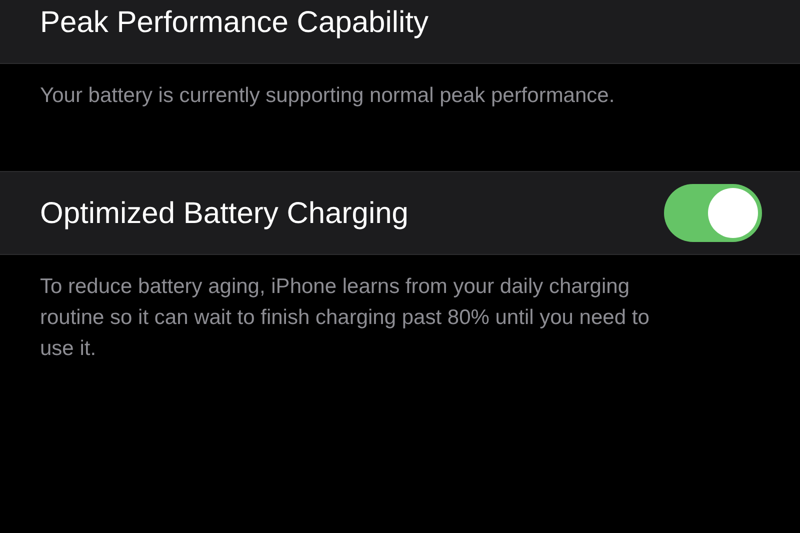 The width and height of the screenshot is (800, 533). I want to click on row-title: Peak Performance Capability, so click(234, 23).